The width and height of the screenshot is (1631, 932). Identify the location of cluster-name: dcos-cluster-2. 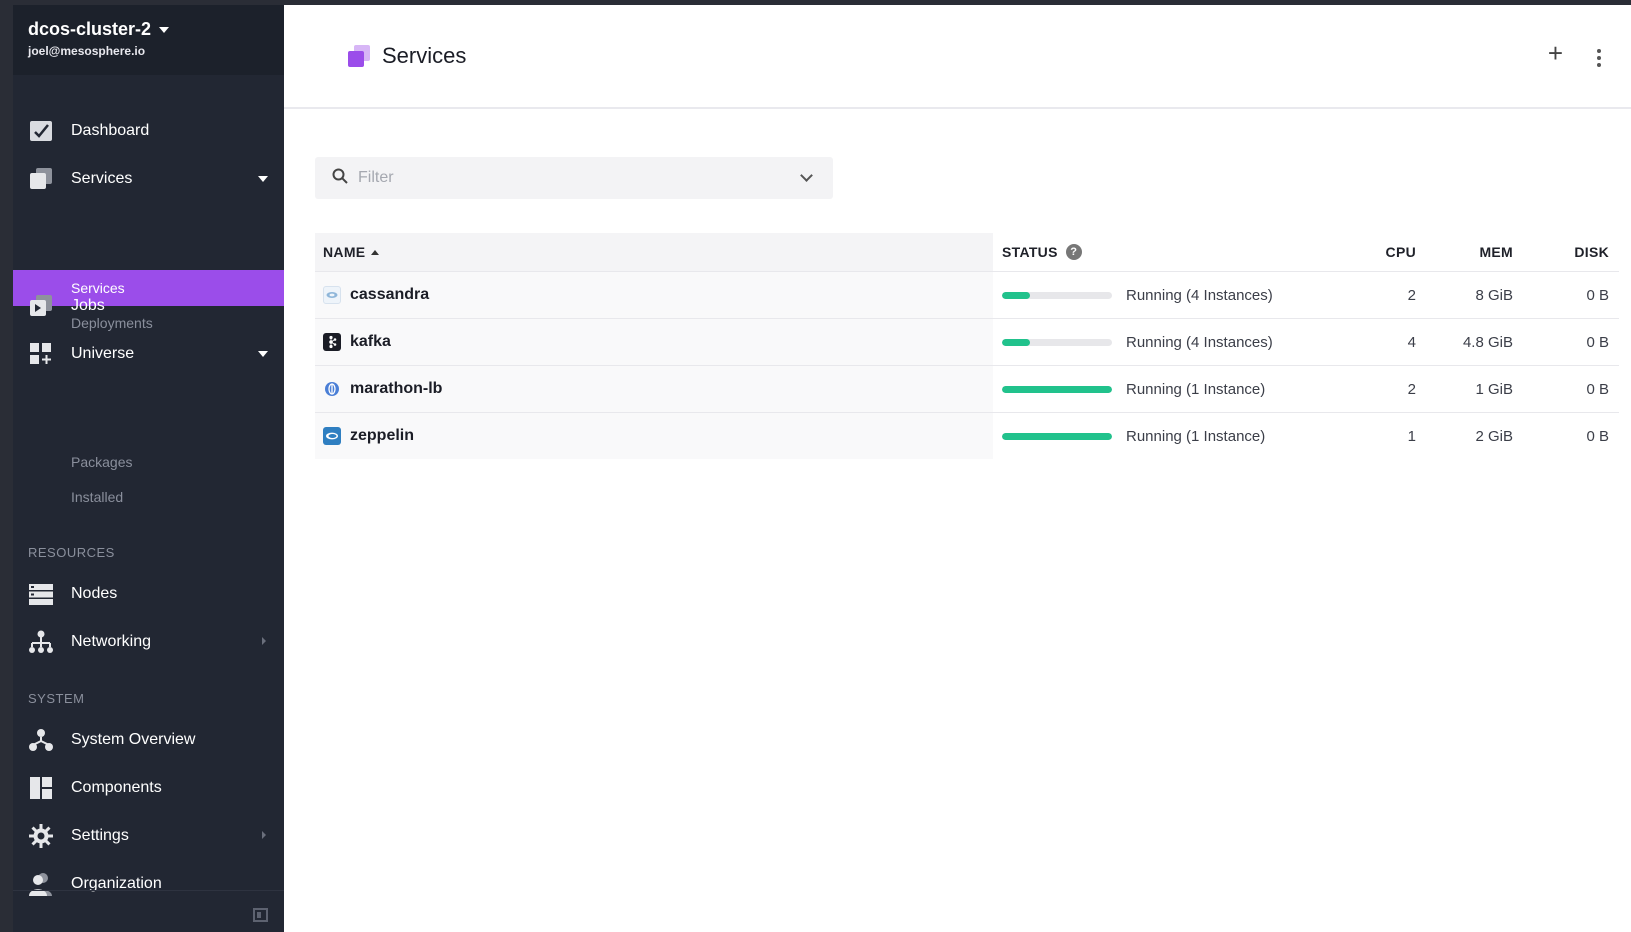
(148, 29).